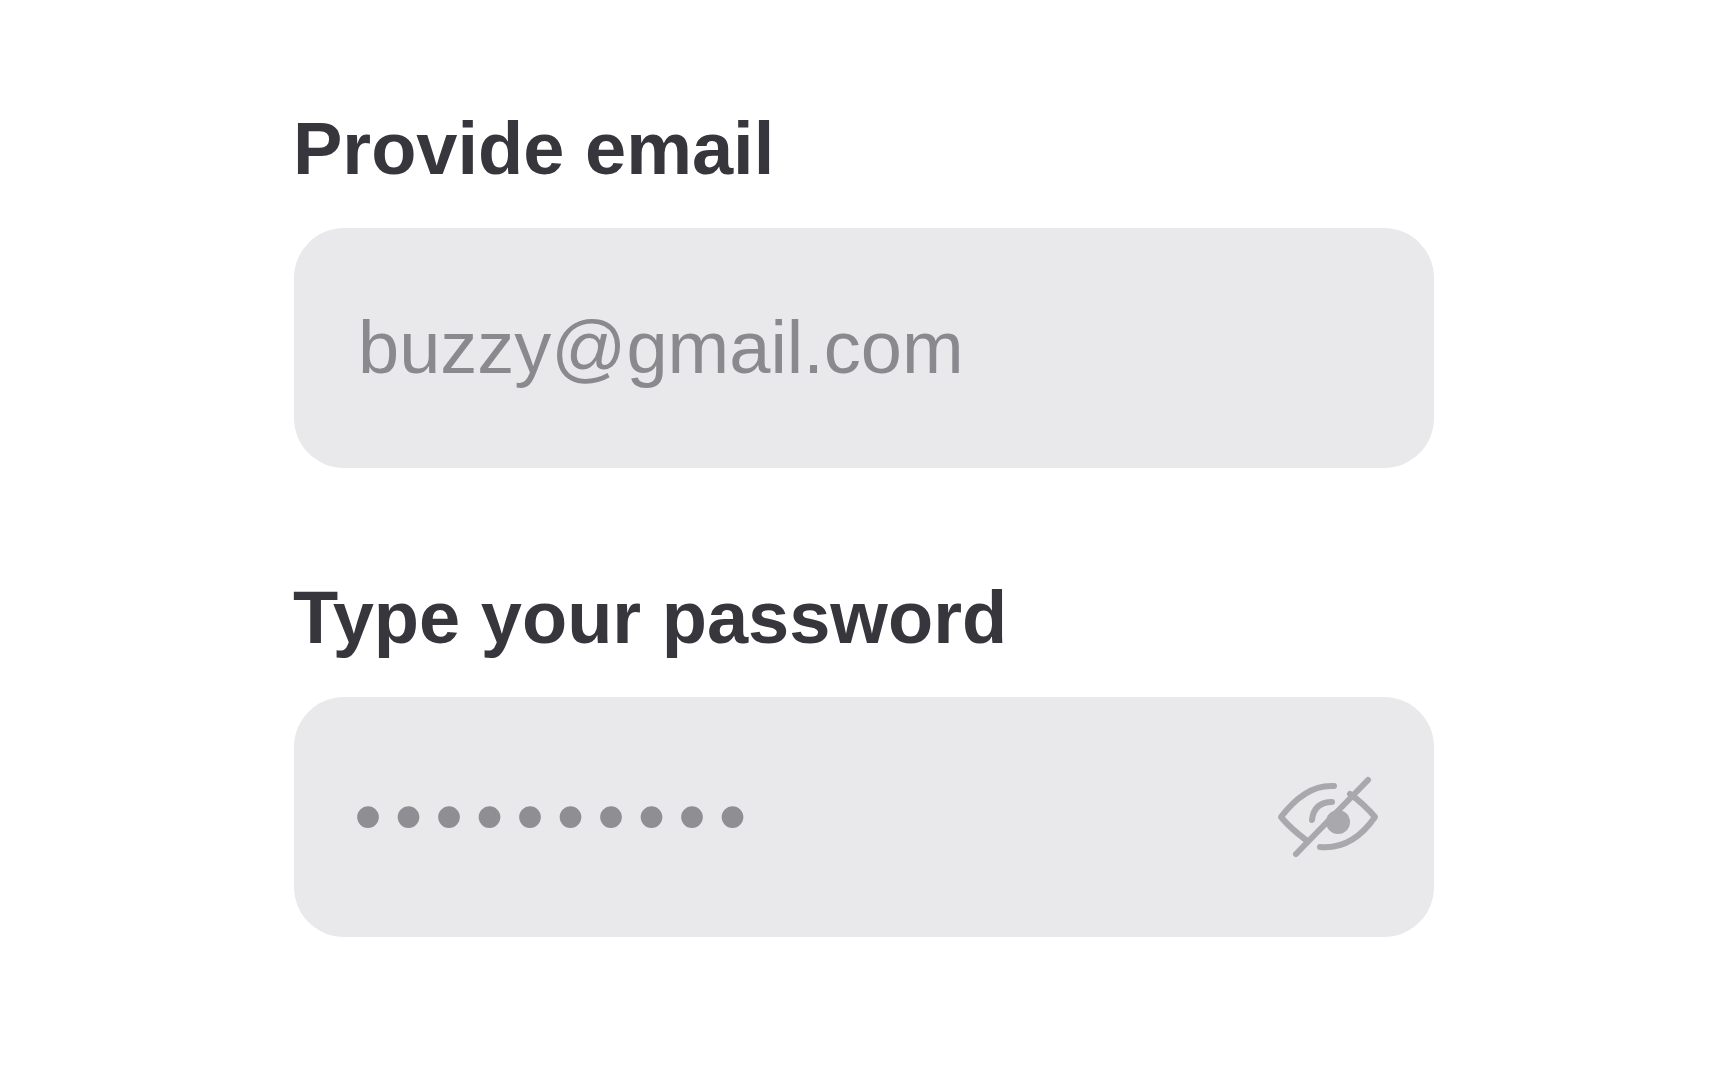  Describe the element at coordinates (864, 348) in the screenshot. I see `email-field: buzzy@gmail.com` at that location.